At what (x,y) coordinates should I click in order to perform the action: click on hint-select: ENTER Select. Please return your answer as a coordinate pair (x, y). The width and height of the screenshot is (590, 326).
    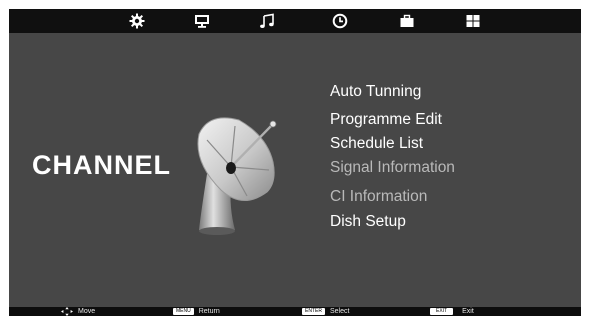
    Looking at the image, I should click on (325, 311).